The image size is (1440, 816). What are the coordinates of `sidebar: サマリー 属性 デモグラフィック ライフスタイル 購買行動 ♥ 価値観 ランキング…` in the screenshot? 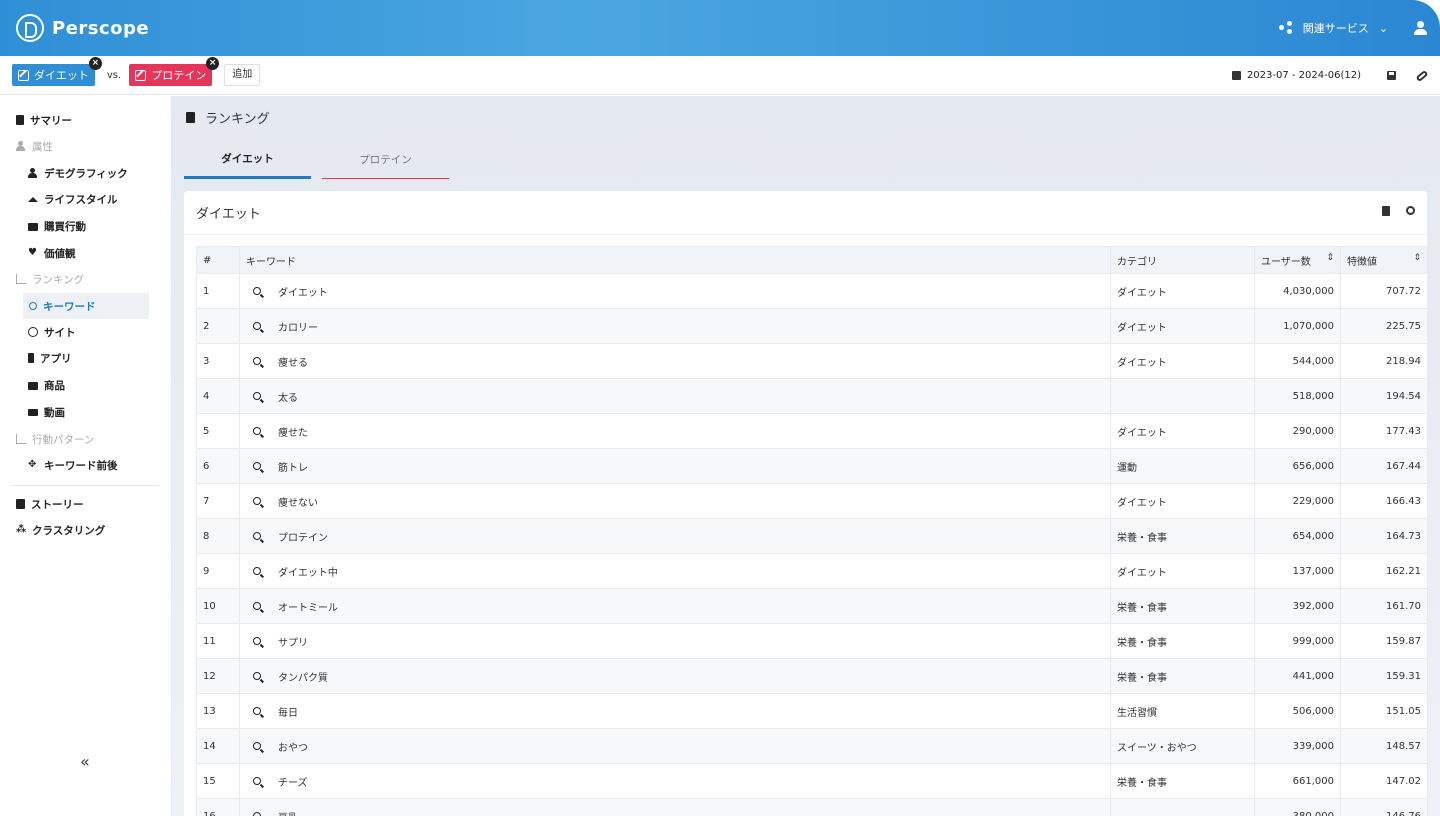 It's located at (86, 456).